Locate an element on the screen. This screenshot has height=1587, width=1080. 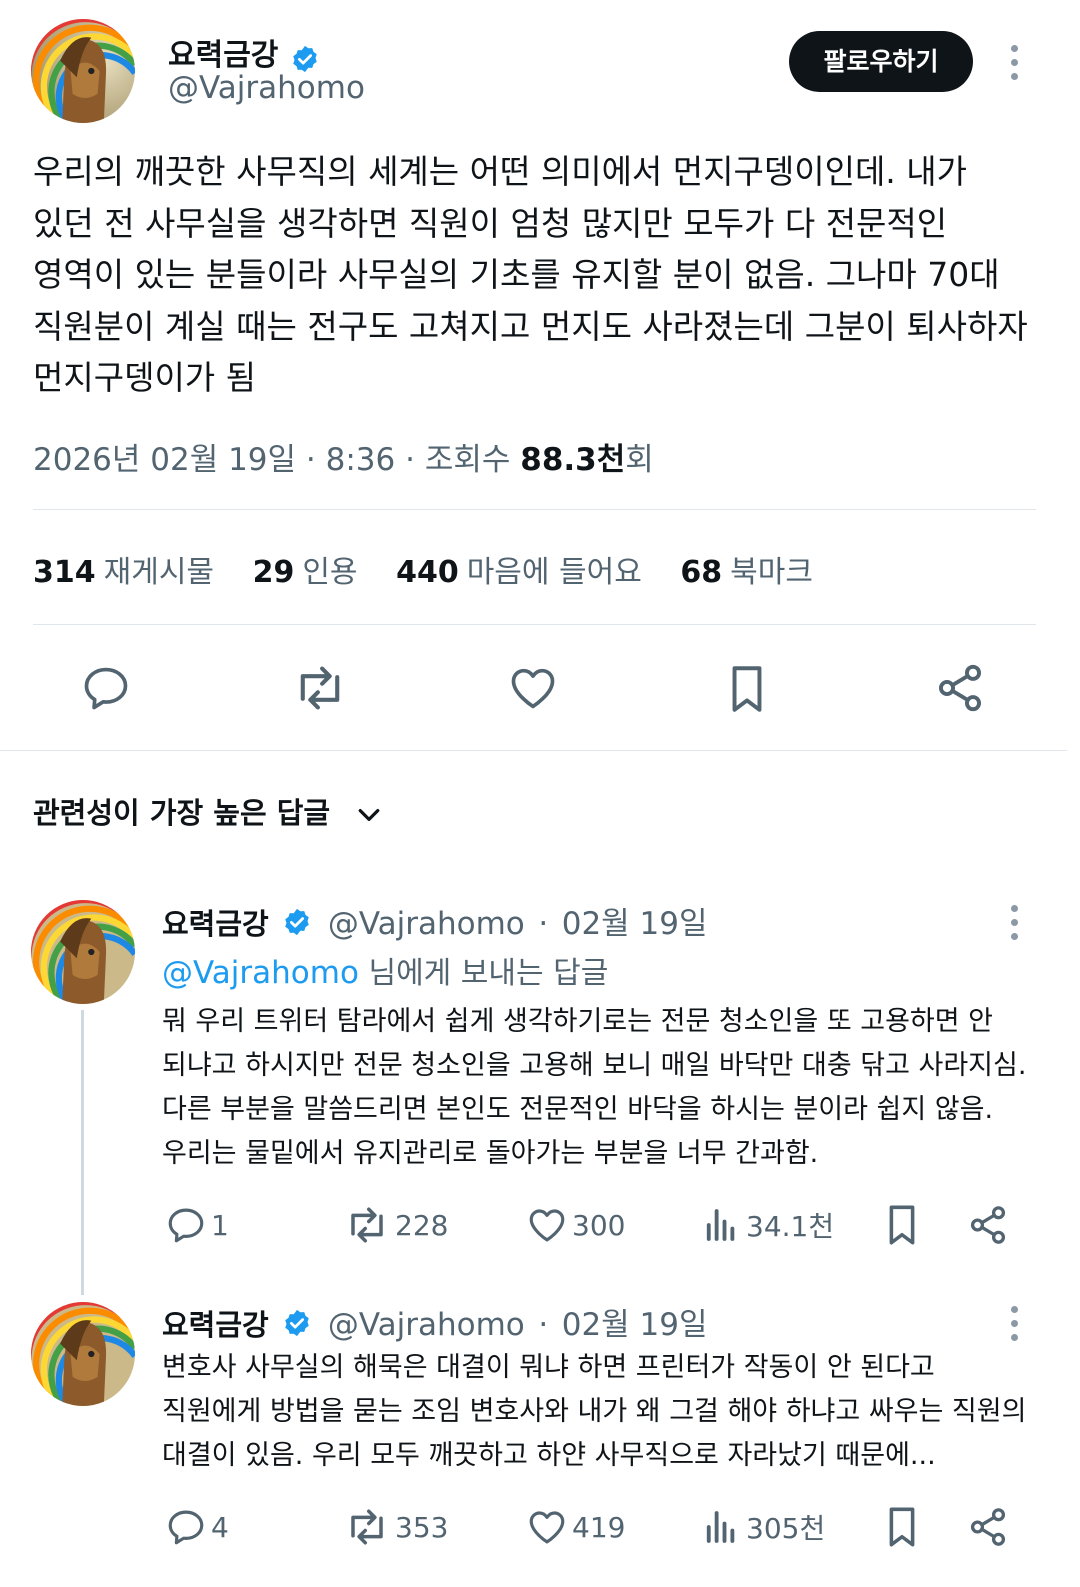
author-handle: @Vajrahomo is located at coordinates (266, 88).